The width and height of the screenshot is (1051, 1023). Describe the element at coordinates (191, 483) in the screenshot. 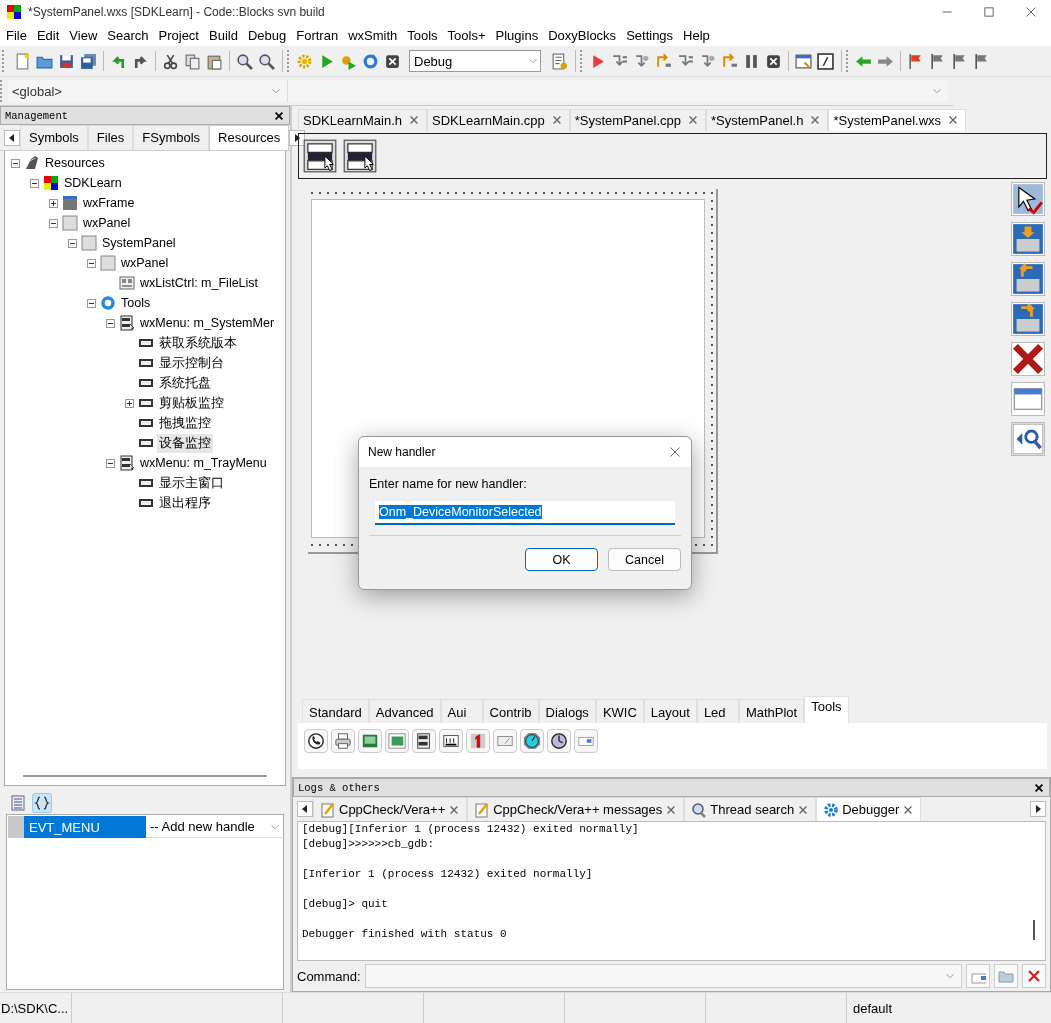

I see `tree-item: 显示主窗口` at that location.